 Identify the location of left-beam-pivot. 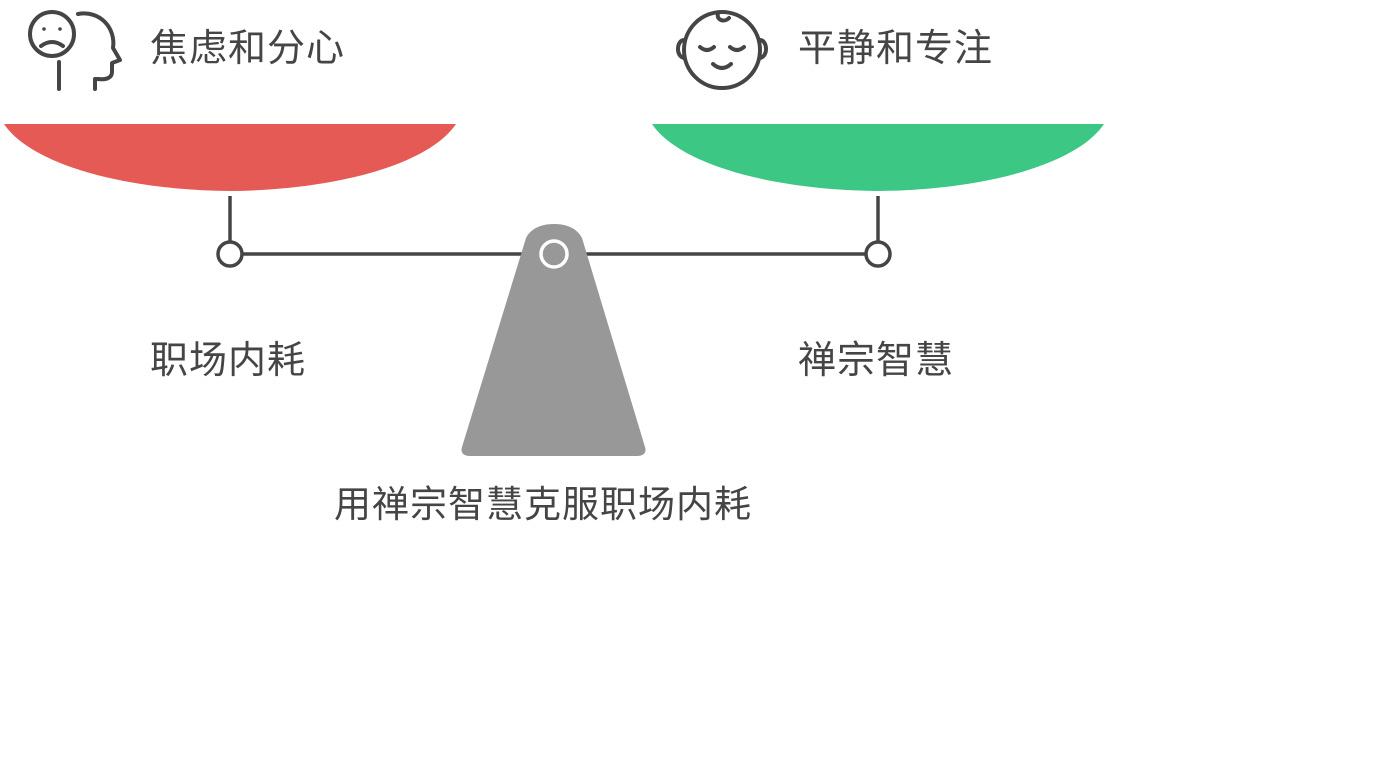
(230, 254).